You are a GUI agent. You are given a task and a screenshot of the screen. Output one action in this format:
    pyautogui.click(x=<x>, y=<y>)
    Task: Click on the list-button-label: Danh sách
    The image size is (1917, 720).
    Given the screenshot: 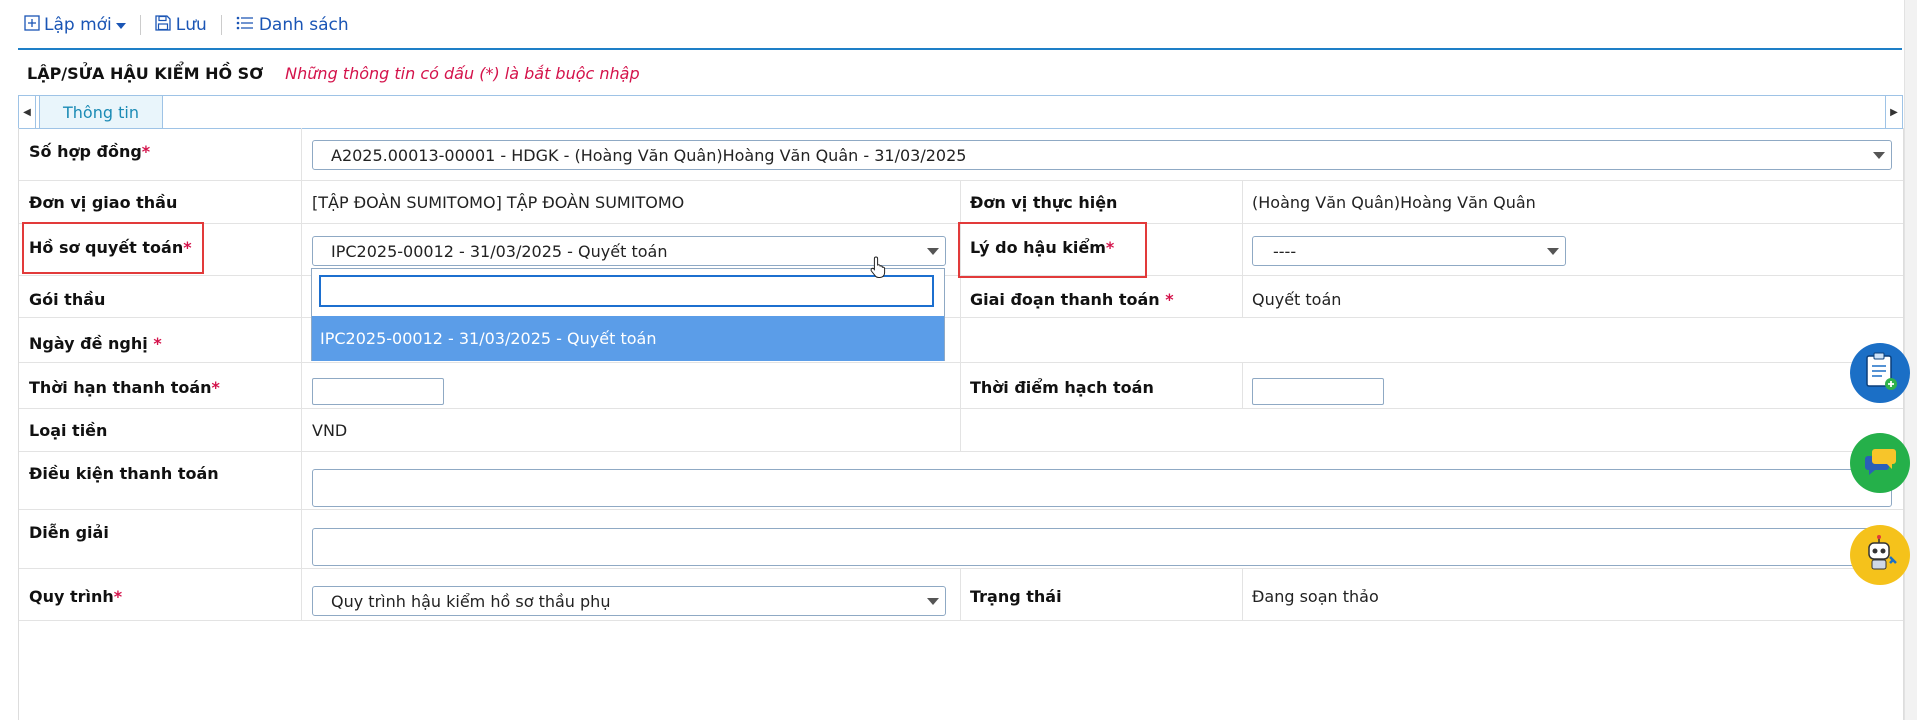 What is the action you would take?
    pyautogui.click(x=303, y=25)
    